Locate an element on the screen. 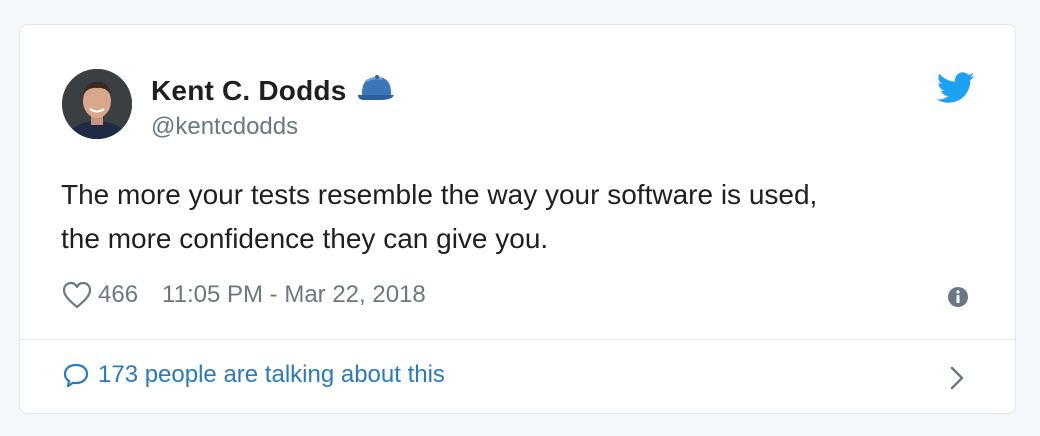 This screenshot has height=436, width=1040. twitter-bird-icon is located at coordinates (955, 88).